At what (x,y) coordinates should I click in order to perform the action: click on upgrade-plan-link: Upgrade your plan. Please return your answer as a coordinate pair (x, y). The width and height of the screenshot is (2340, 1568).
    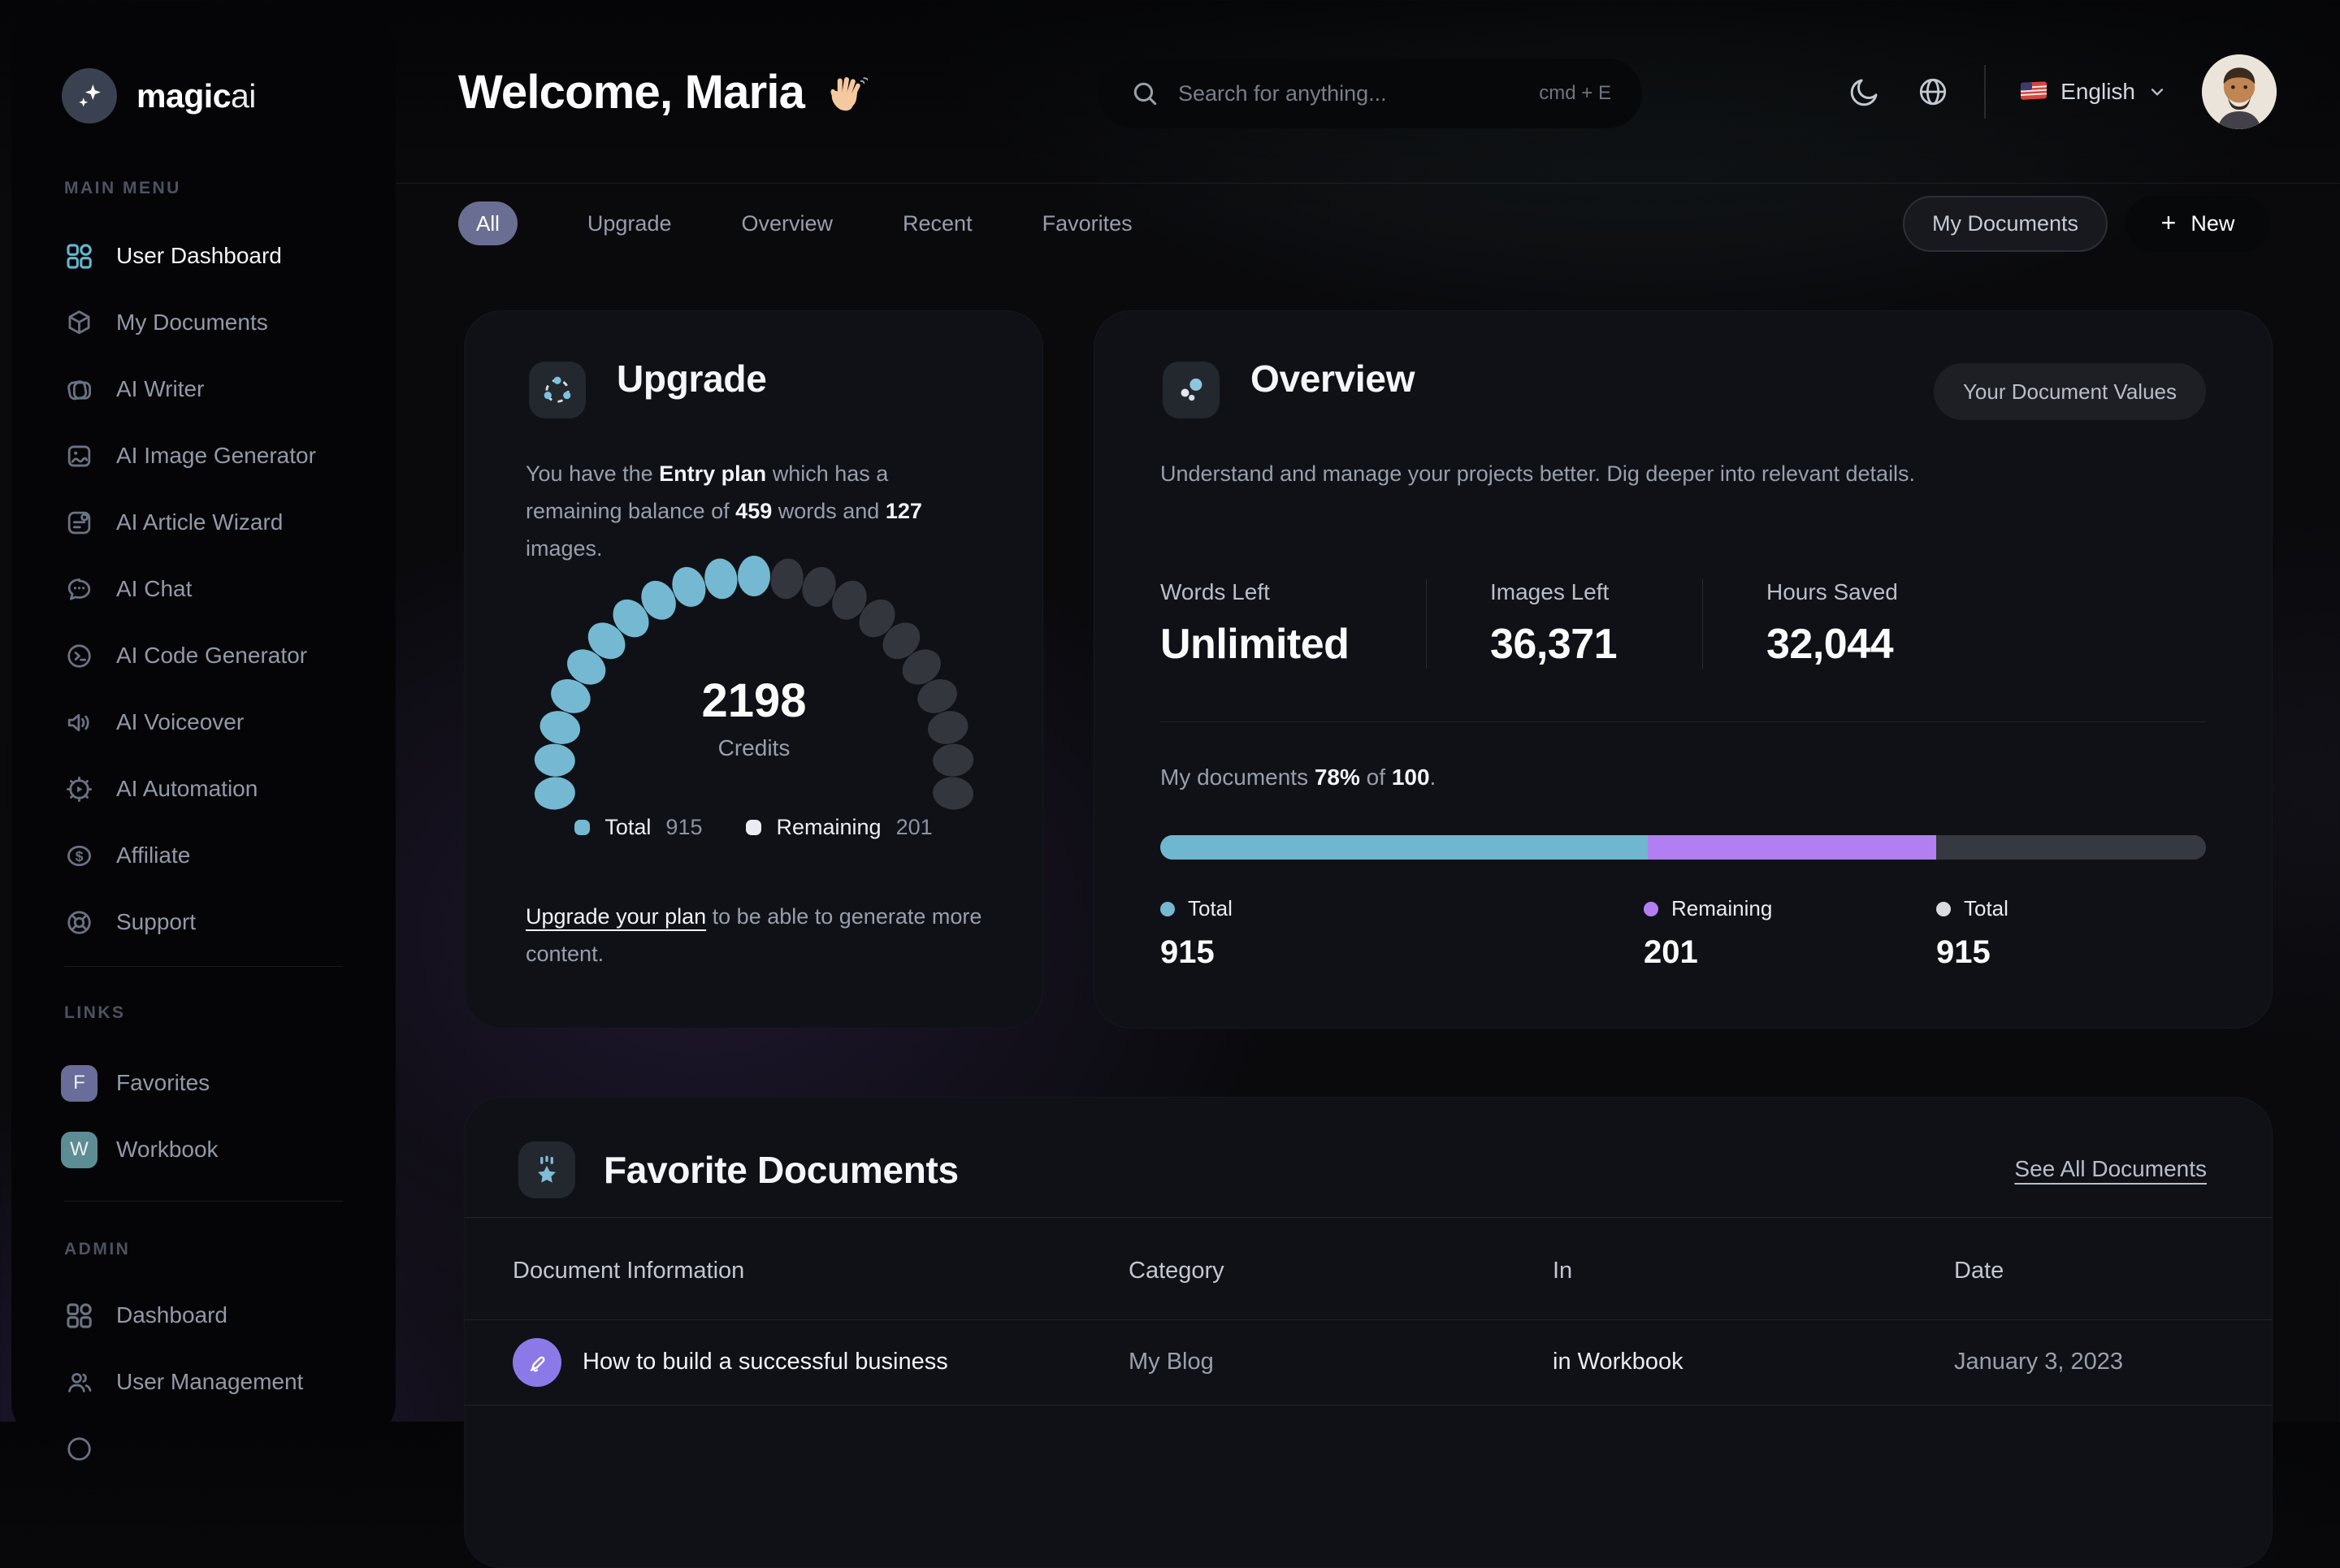
    Looking at the image, I should click on (616, 916).